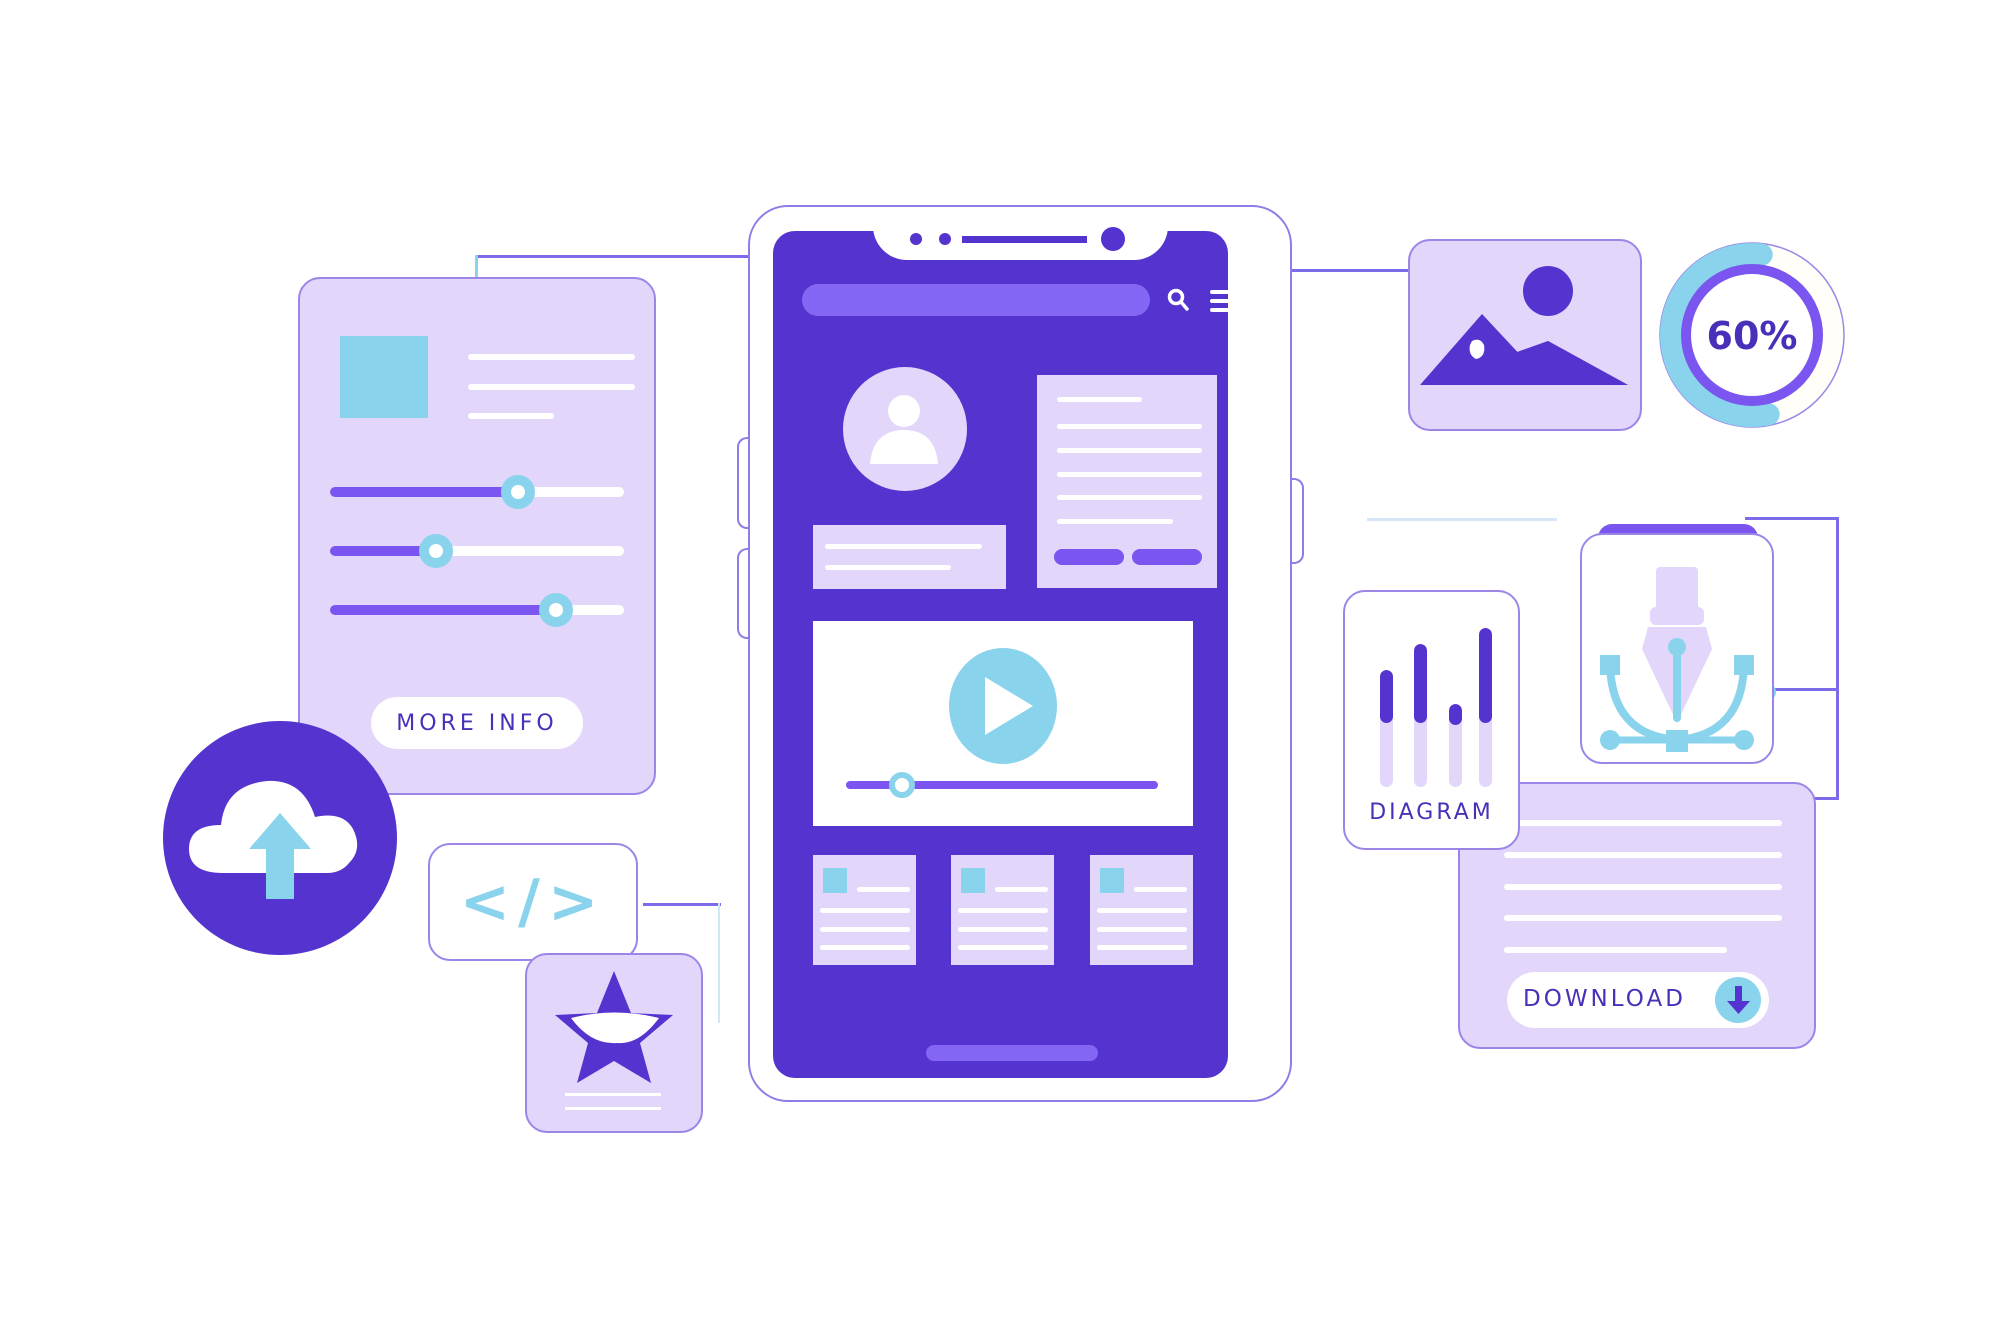 The image size is (2000, 1333). I want to click on phone-screen, so click(1006, 654).